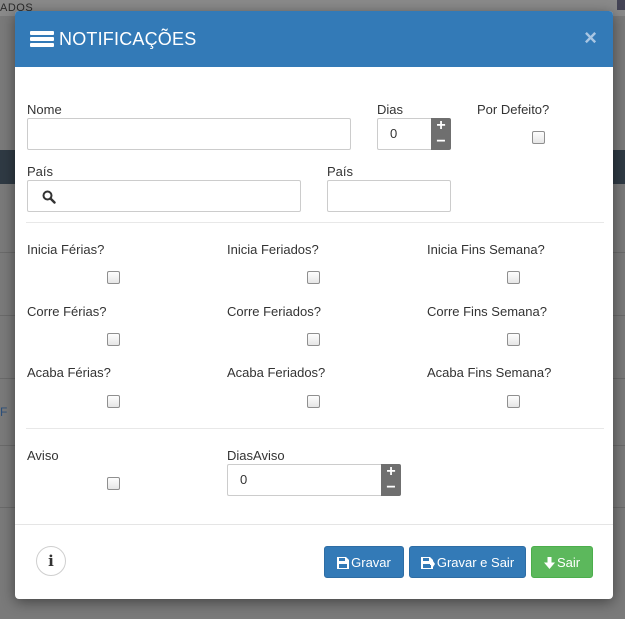  I want to click on dias-aviso-label: DiasAviso, so click(256, 455).